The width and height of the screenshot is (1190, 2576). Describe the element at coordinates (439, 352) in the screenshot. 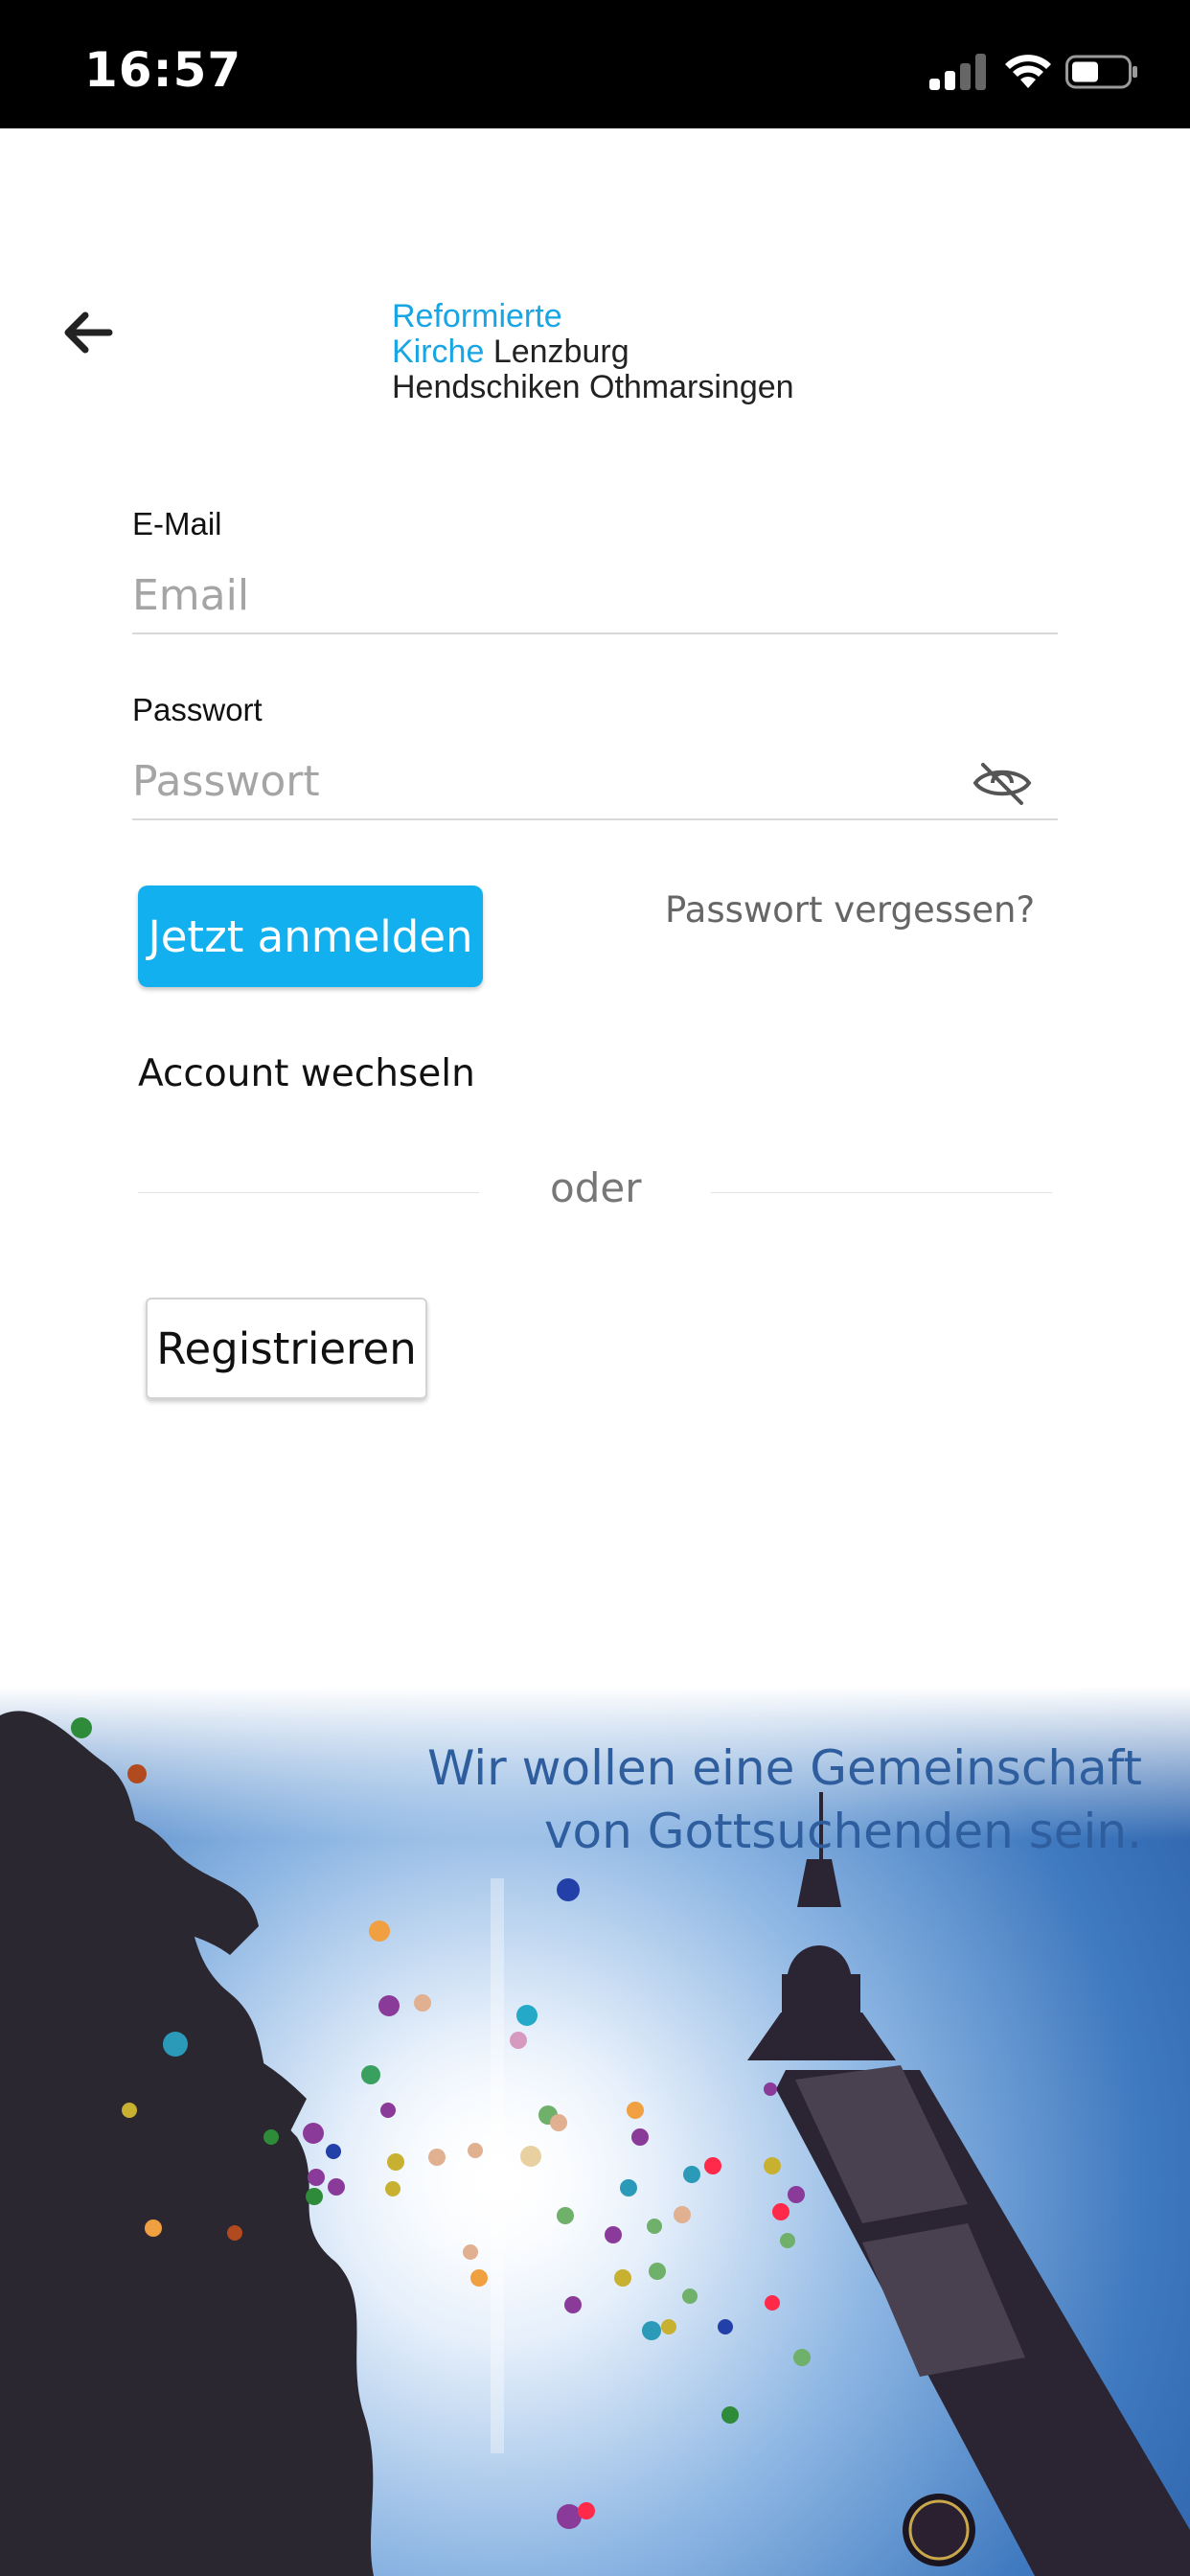

I see `logo-line2-blue: Kirche` at that location.